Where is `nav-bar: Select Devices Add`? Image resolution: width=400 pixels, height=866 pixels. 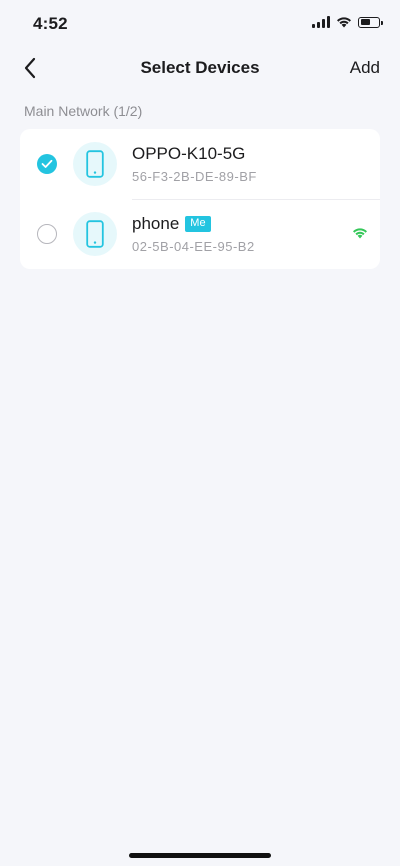 nav-bar: Select Devices Add is located at coordinates (200, 68).